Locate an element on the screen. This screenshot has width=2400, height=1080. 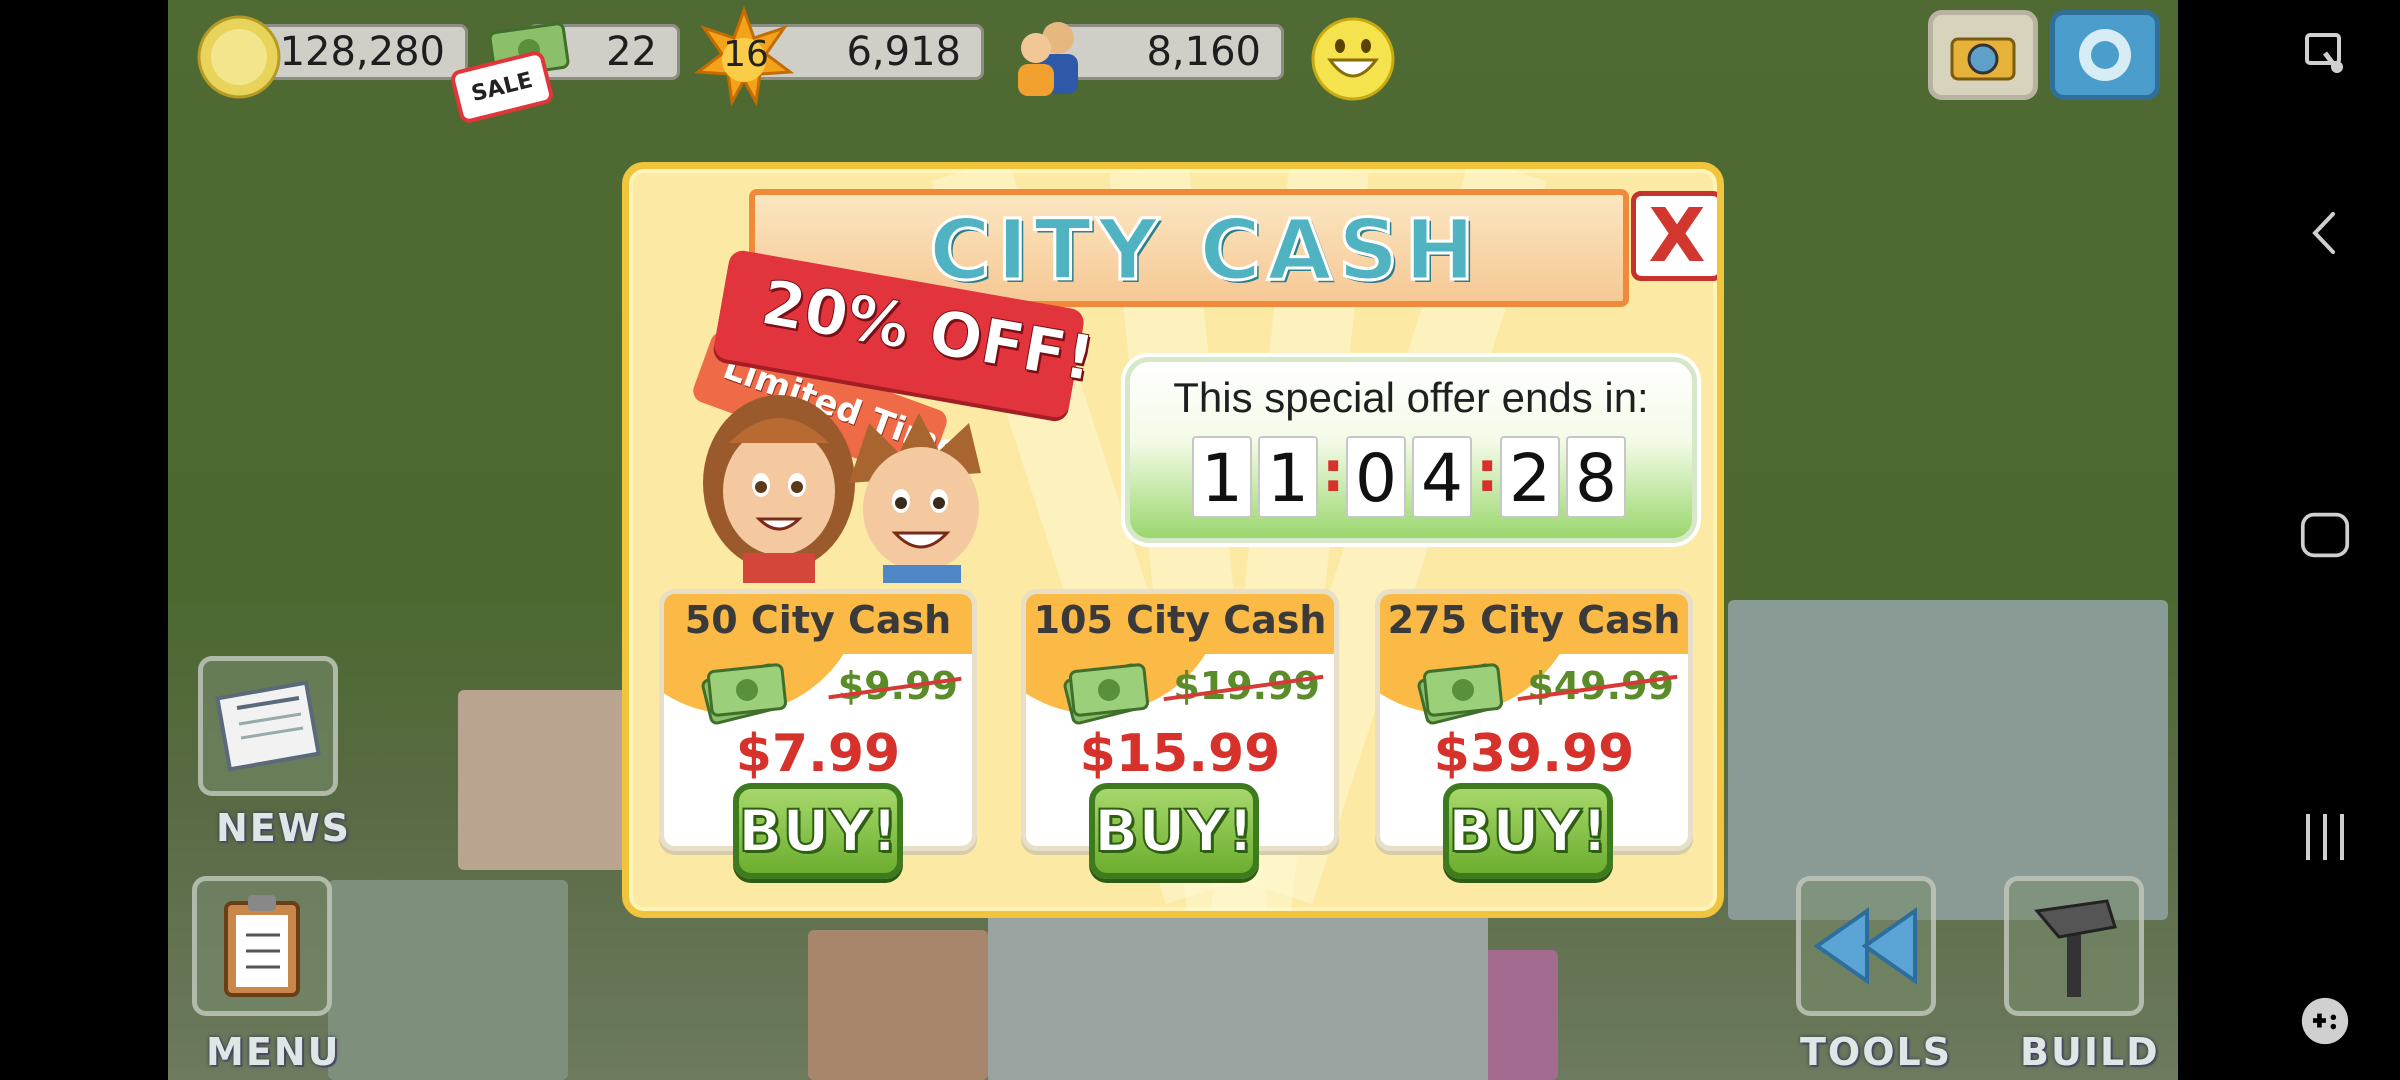
newspaper-icon is located at coordinates (268, 726).